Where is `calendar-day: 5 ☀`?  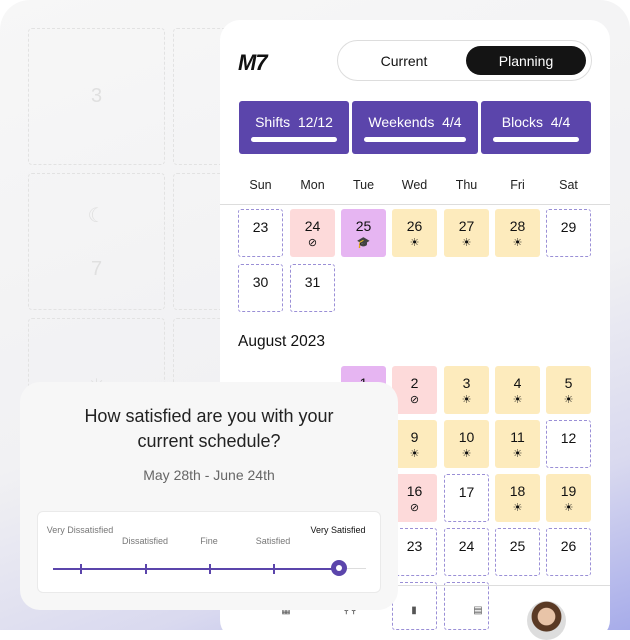
calendar-day: 5 ☀ is located at coordinates (568, 390).